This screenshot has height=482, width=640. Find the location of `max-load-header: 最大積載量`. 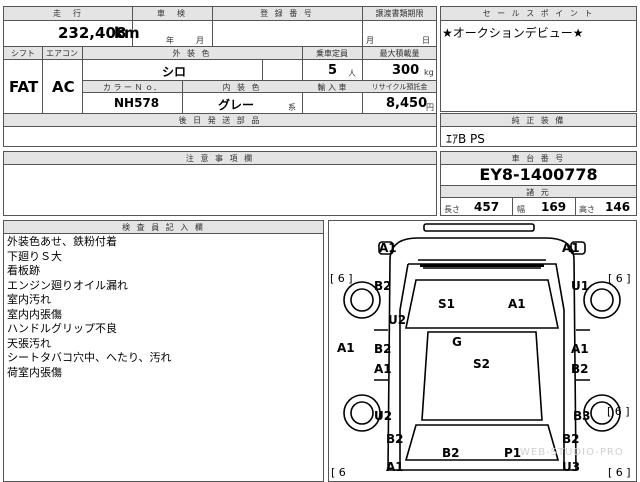

max-load-header: 最大積載量 is located at coordinates (399, 53).